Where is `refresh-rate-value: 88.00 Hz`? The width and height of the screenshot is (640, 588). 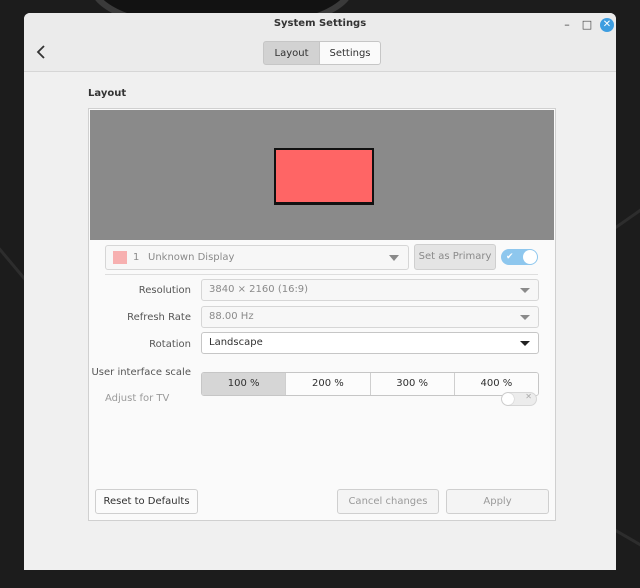 refresh-rate-value: 88.00 Hz is located at coordinates (231, 316).